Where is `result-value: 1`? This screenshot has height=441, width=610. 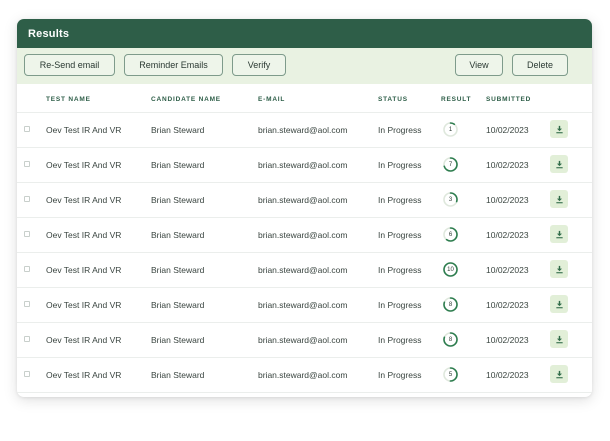 result-value: 1 is located at coordinates (450, 129).